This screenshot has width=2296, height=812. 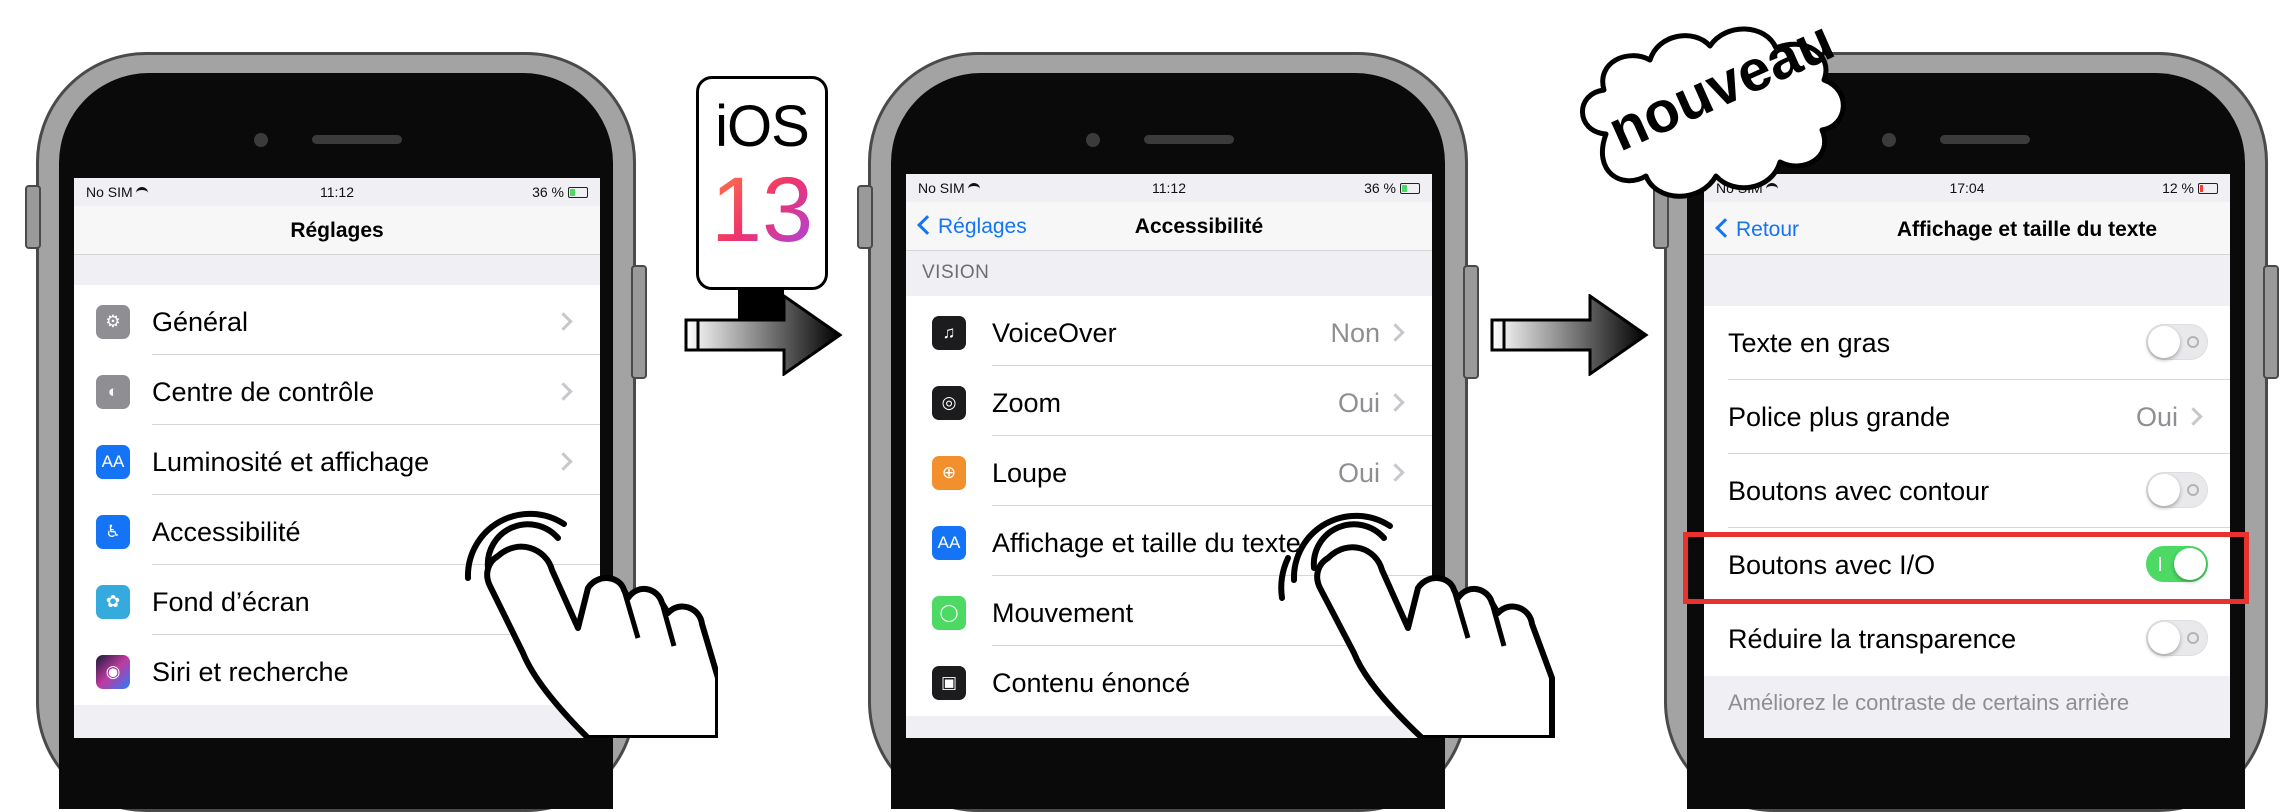 I want to click on row-label: VoiceOver, so click(x=1054, y=333).